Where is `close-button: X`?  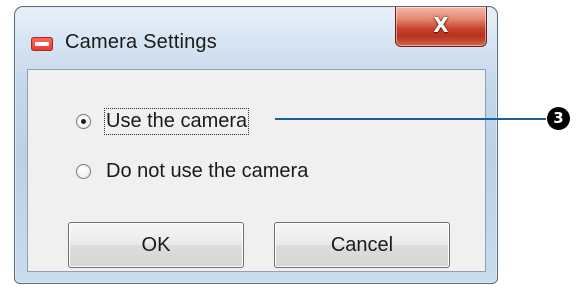
close-button: X is located at coordinates (441, 27).